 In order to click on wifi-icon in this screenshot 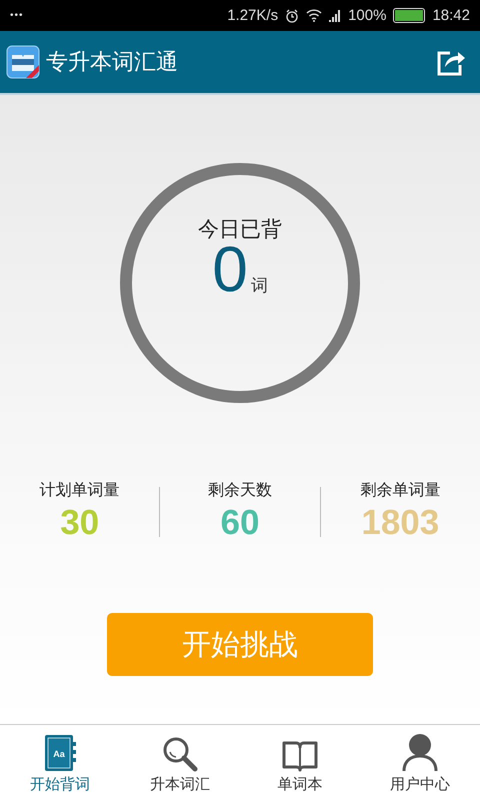, I will do `click(314, 15)`.